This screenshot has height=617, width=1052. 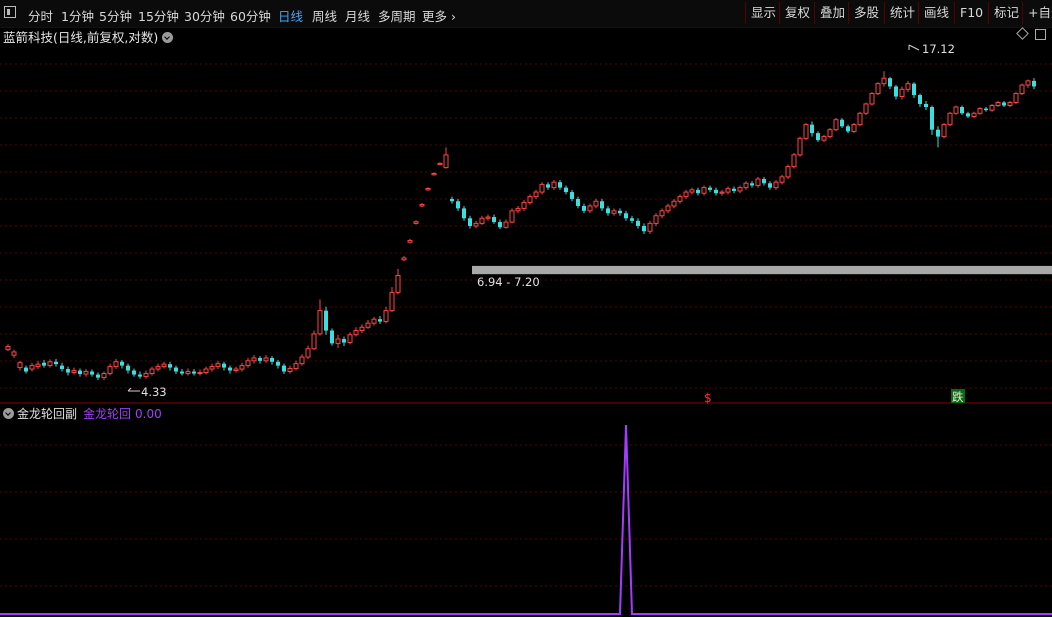 I want to click on tab-daily: 日线, so click(x=290, y=15).